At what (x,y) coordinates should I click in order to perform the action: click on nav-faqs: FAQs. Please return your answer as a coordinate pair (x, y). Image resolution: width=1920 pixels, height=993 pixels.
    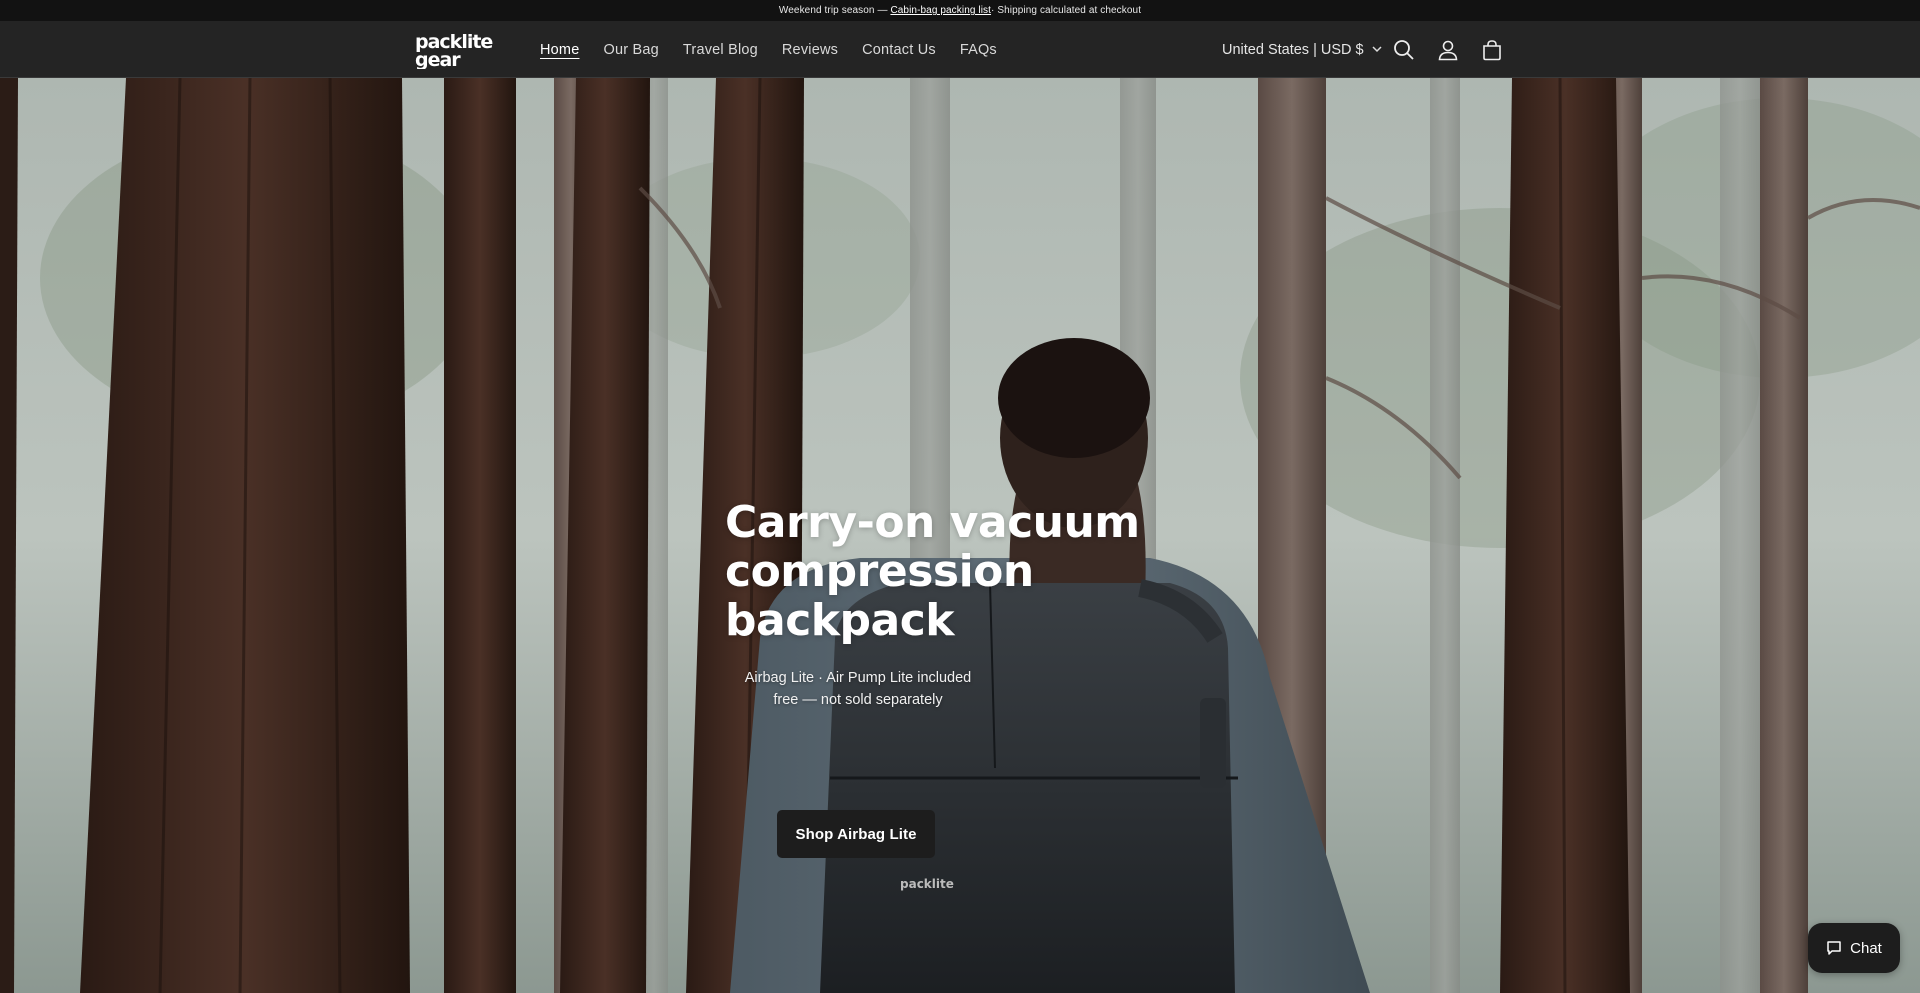
    Looking at the image, I should click on (978, 50).